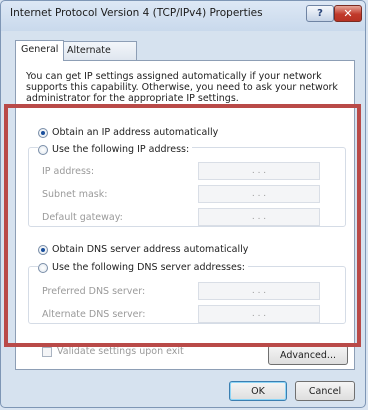 This screenshot has height=410, width=368. Describe the element at coordinates (47, 351) in the screenshot. I see `checkbox-icon` at that location.